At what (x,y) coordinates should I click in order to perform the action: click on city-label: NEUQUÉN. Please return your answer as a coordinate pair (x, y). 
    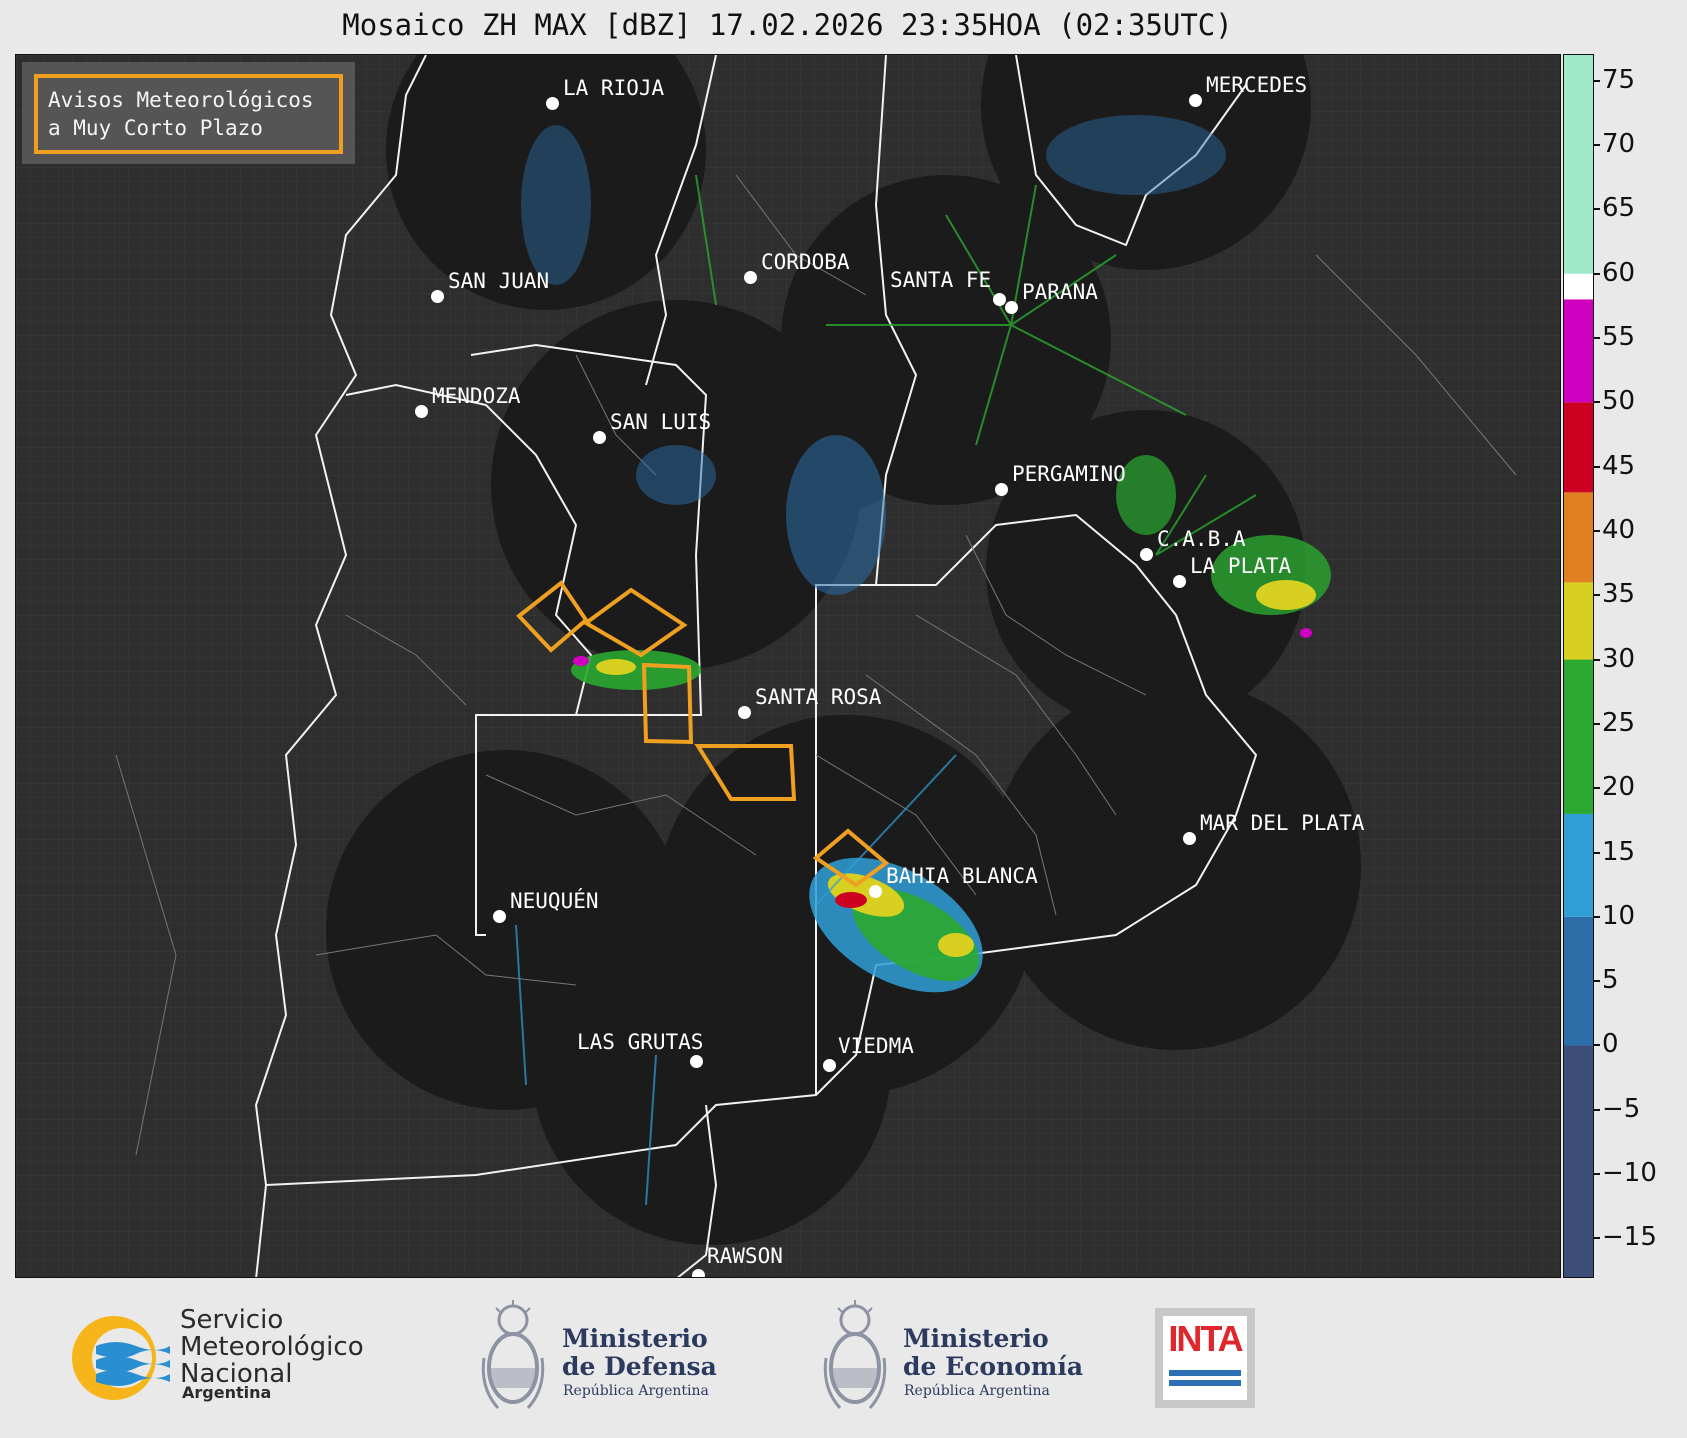
    Looking at the image, I should click on (554, 901).